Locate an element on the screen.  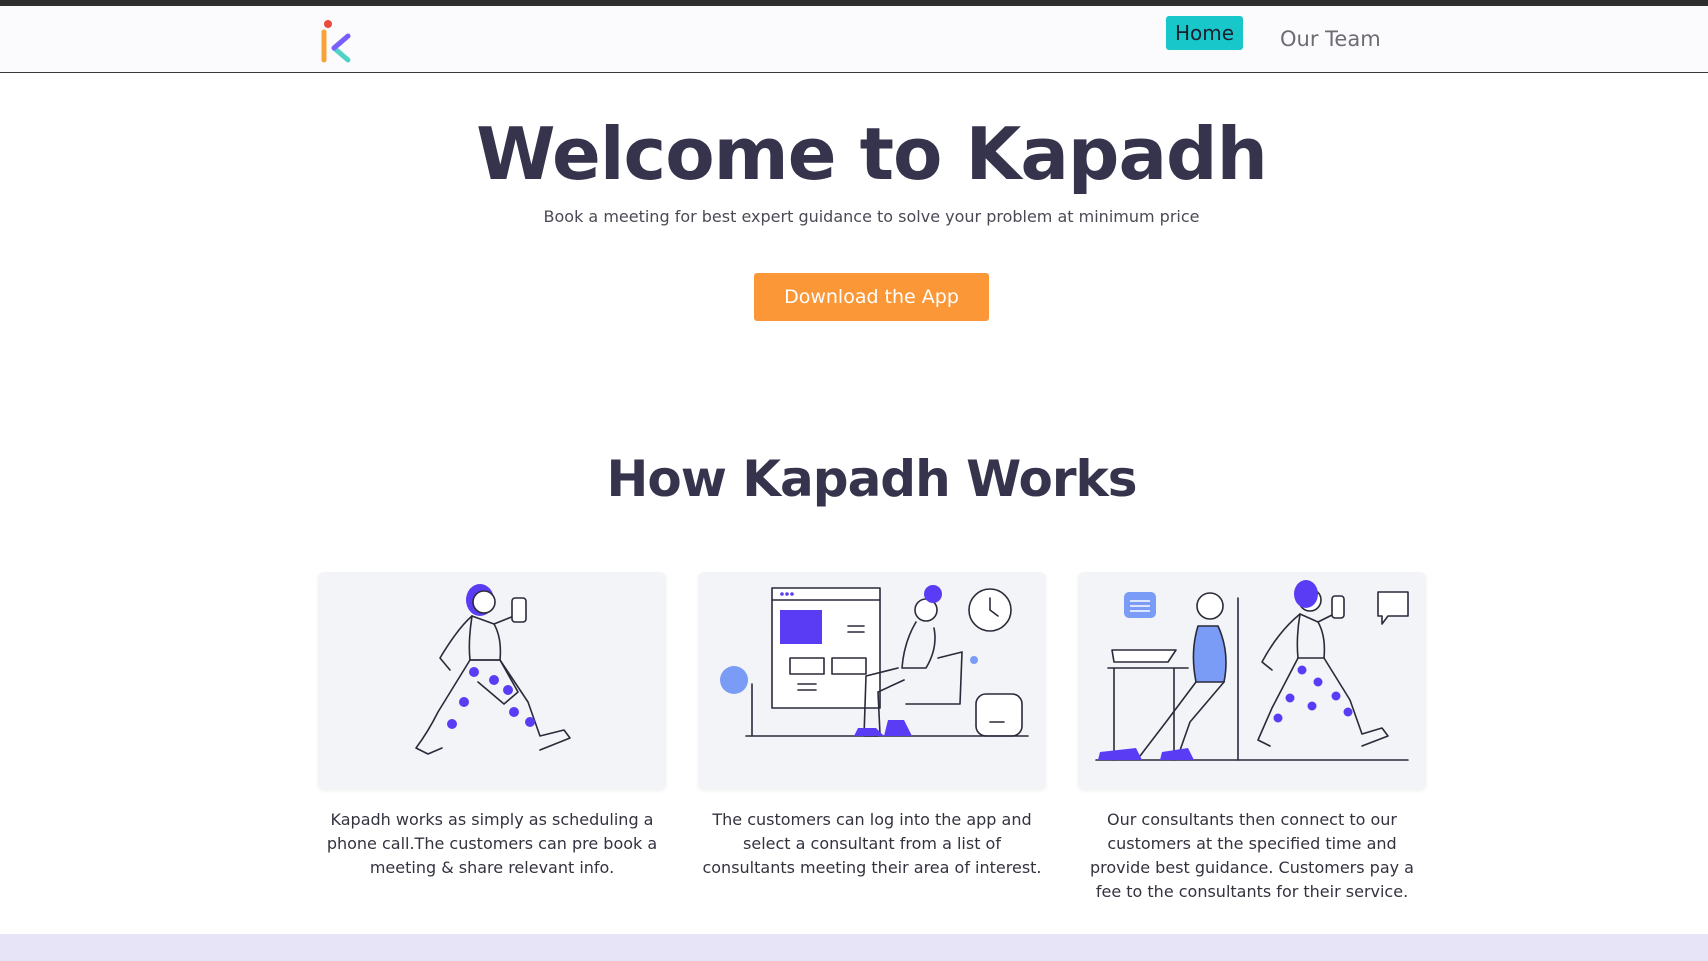
navbar: Home Our Team is located at coordinates (854, 39).